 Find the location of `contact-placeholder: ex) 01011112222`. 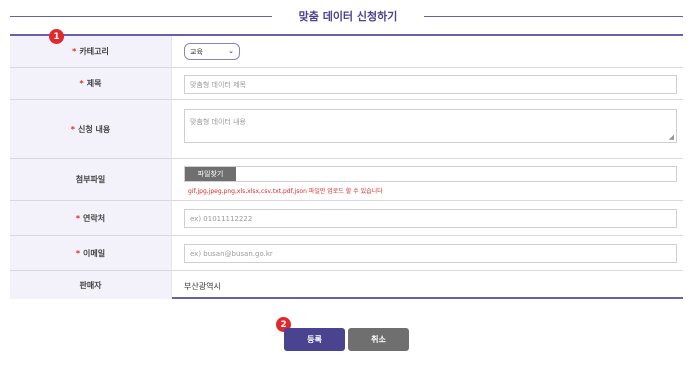

contact-placeholder: ex) 01011112222 is located at coordinates (221, 218).